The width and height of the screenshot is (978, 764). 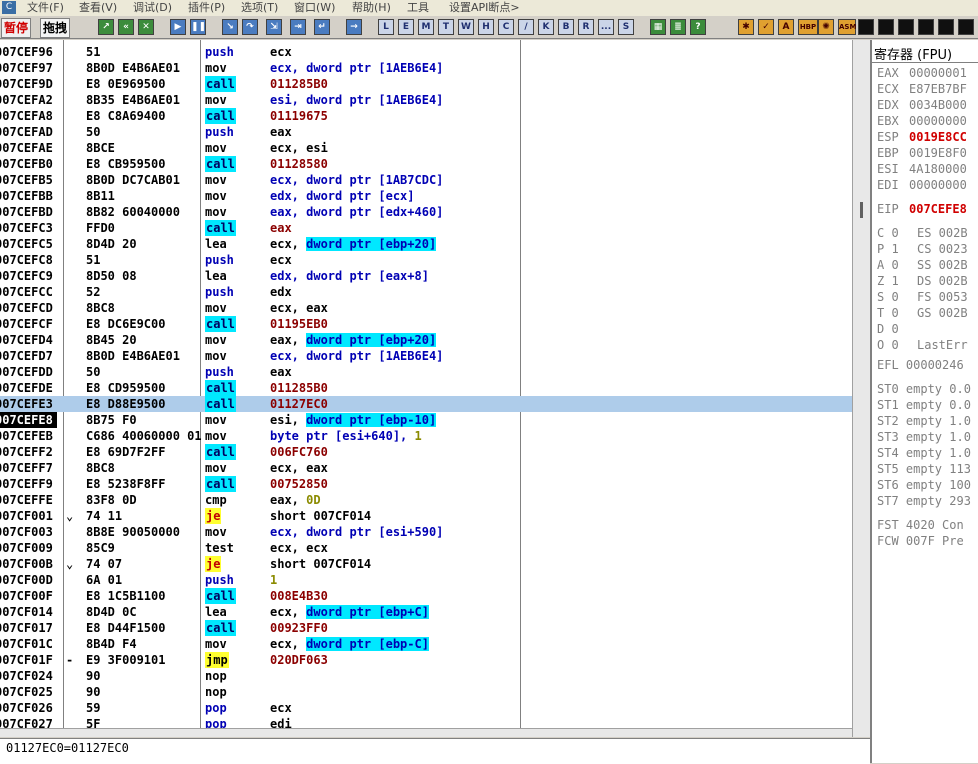 What do you see at coordinates (426, 452) in the screenshot?
I see `disasm-row: 007CEFF2 E8 69D7F2FF call 006FC760` at bounding box center [426, 452].